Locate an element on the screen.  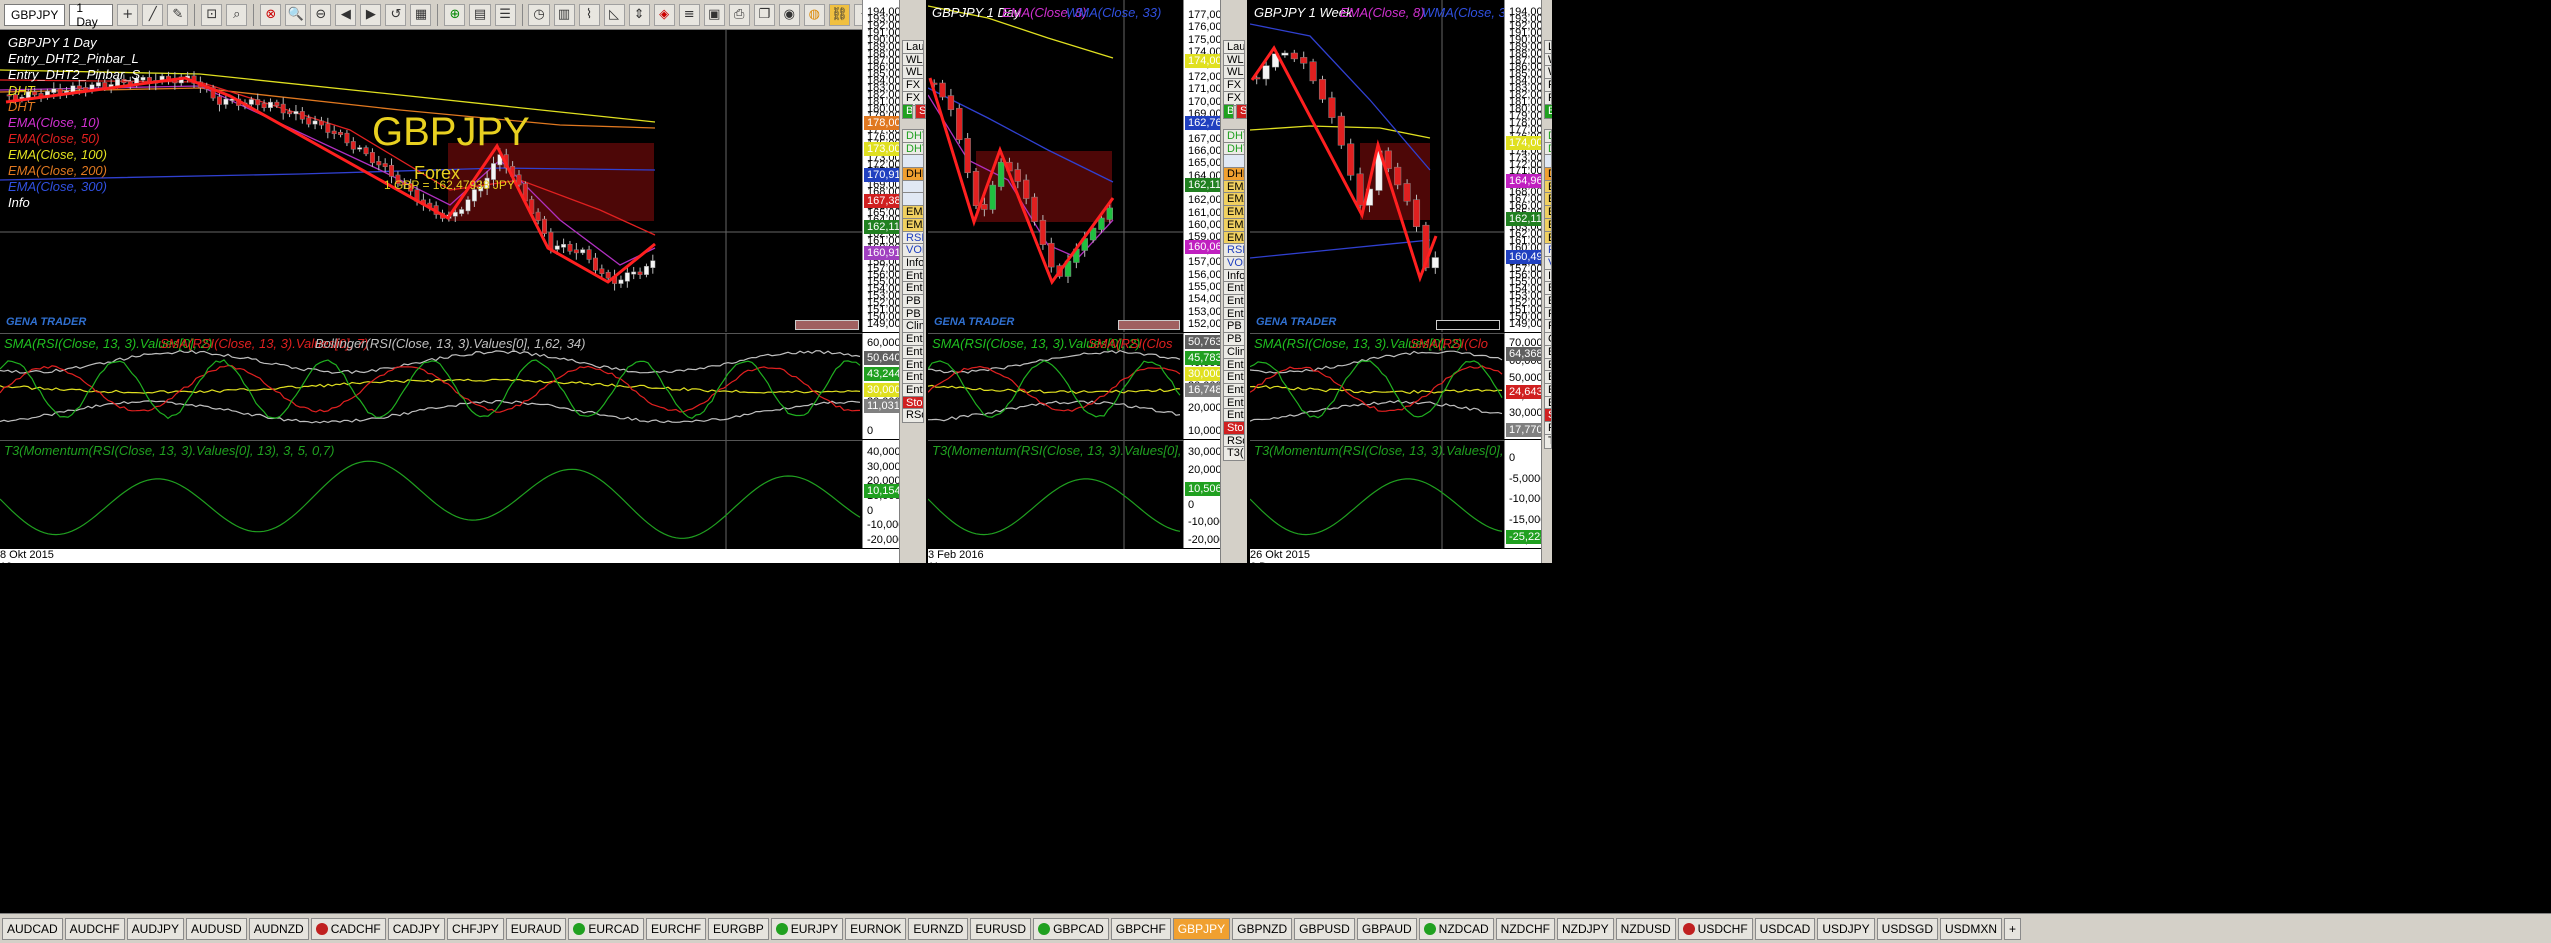
symbol-tab: NZDCAD is located at coordinates (1456, 928).